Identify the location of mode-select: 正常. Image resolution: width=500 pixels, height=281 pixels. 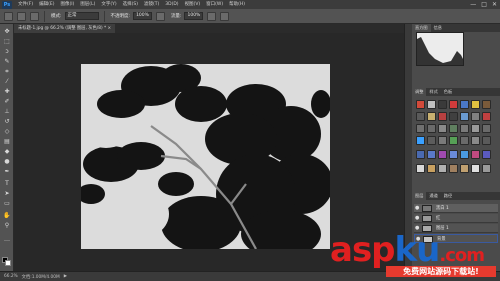
(81, 16).